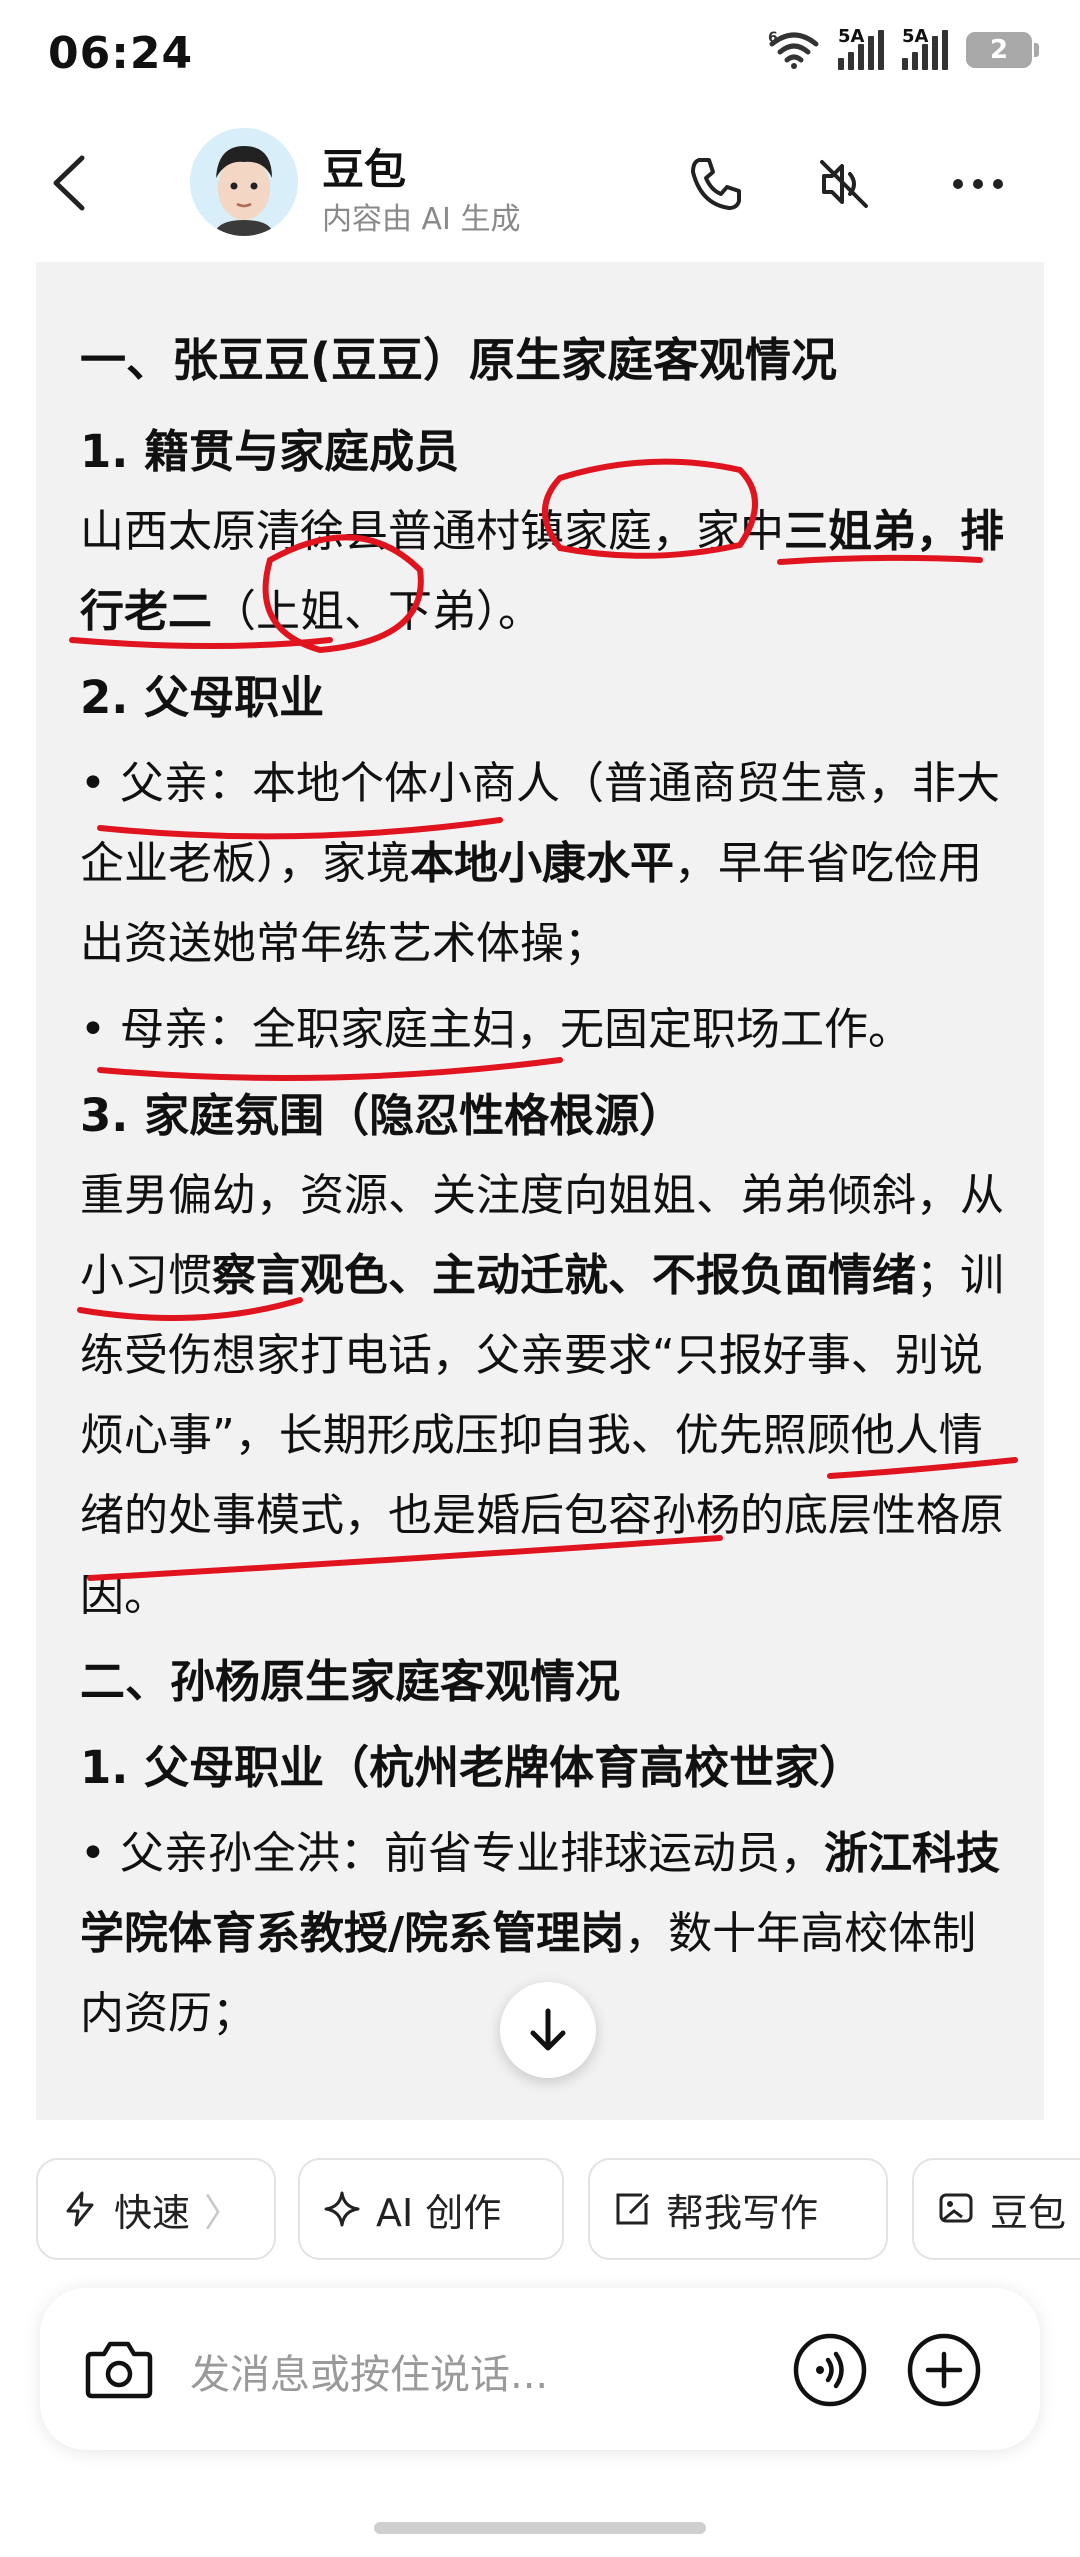  Describe the element at coordinates (944, 2370) in the screenshot. I see `add-icon` at that location.